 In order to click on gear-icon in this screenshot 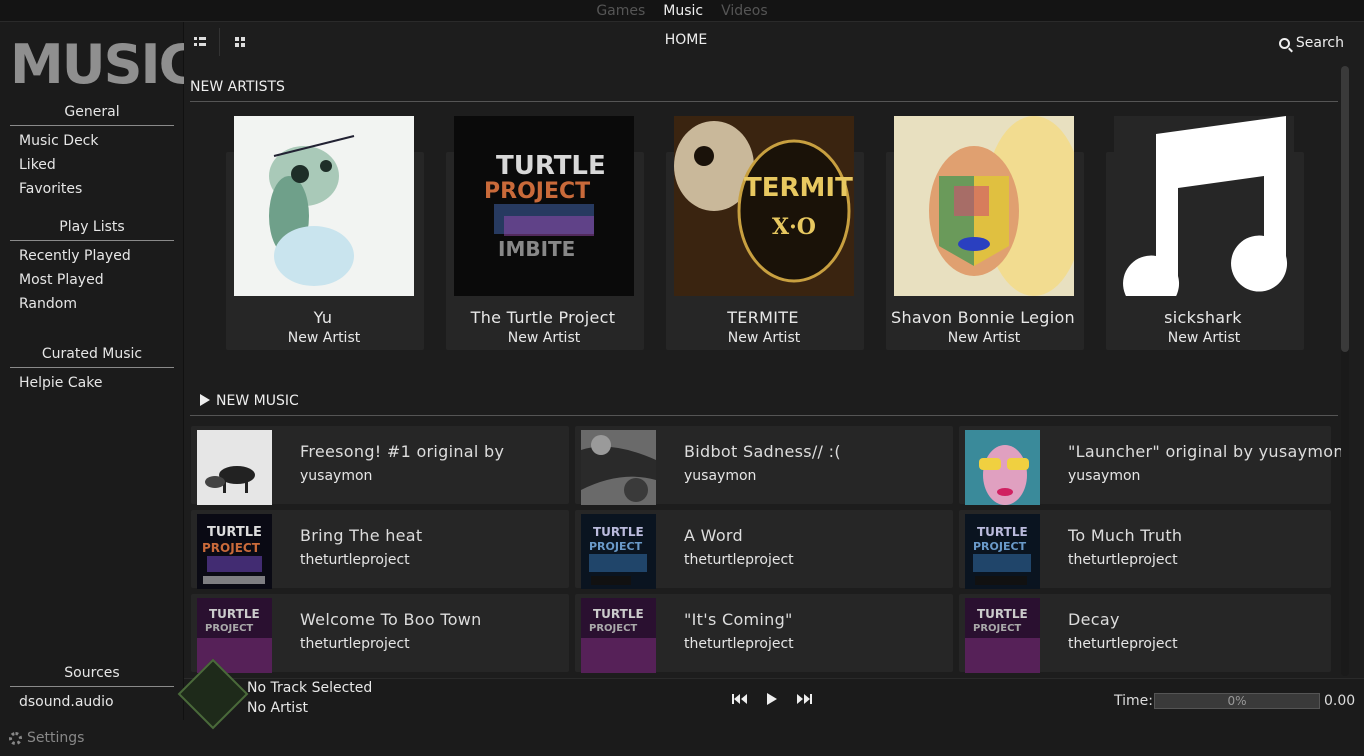, I will do `click(15, 738)`.